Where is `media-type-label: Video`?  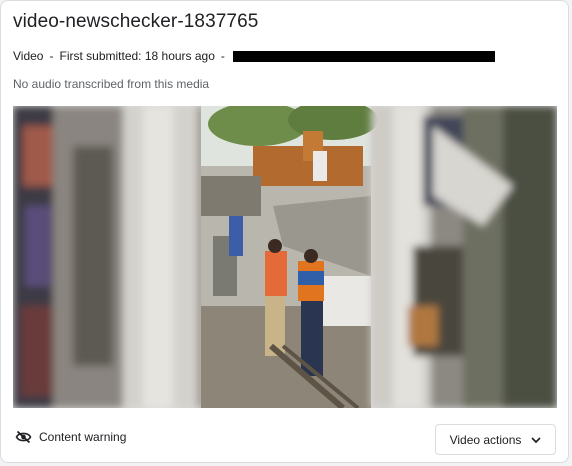 media-type-label: Video is located at coordinates (28, 56).